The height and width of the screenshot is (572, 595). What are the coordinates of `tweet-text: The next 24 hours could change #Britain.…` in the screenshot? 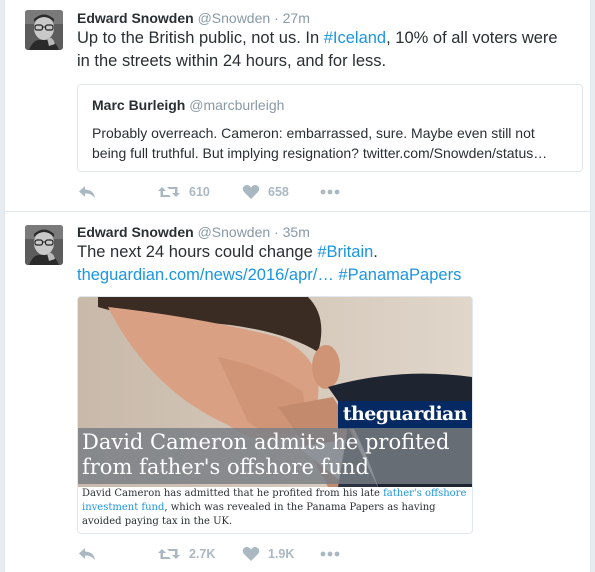 It's located at (322, 264).